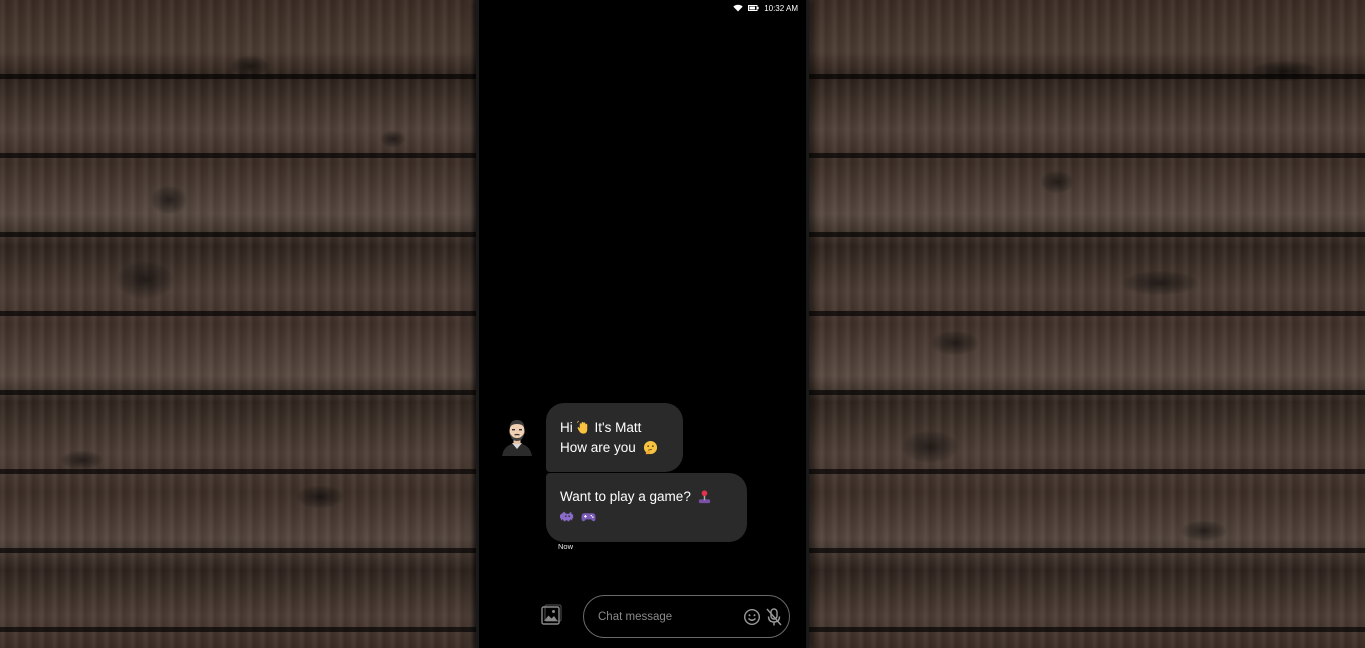 The width and height of the screenshot is (1365, 648). Describe the element at coordinates (625, 496) in the screenshot. I see `message-text: Want to play a game?` at that location.